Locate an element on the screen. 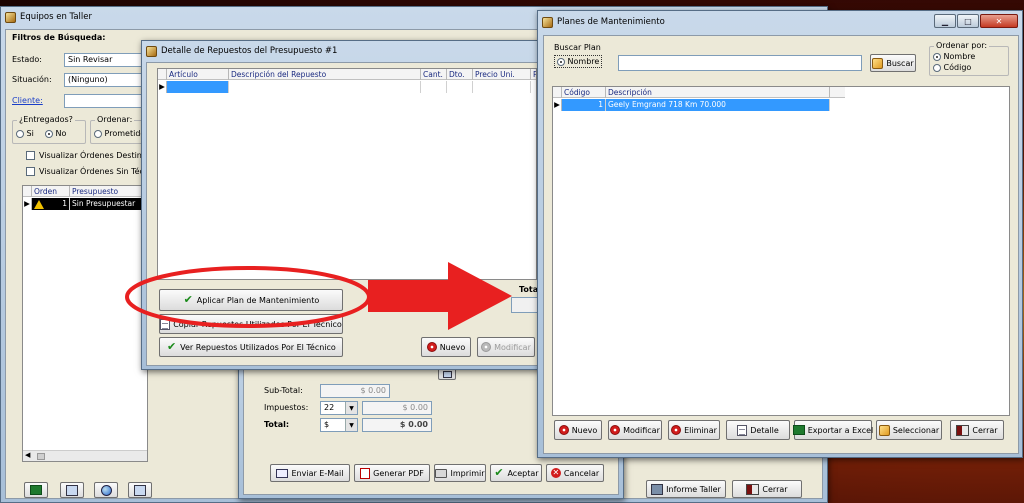 This screenshot has height=503, width=1024. globe-icon is located at coordinates (106, 490).